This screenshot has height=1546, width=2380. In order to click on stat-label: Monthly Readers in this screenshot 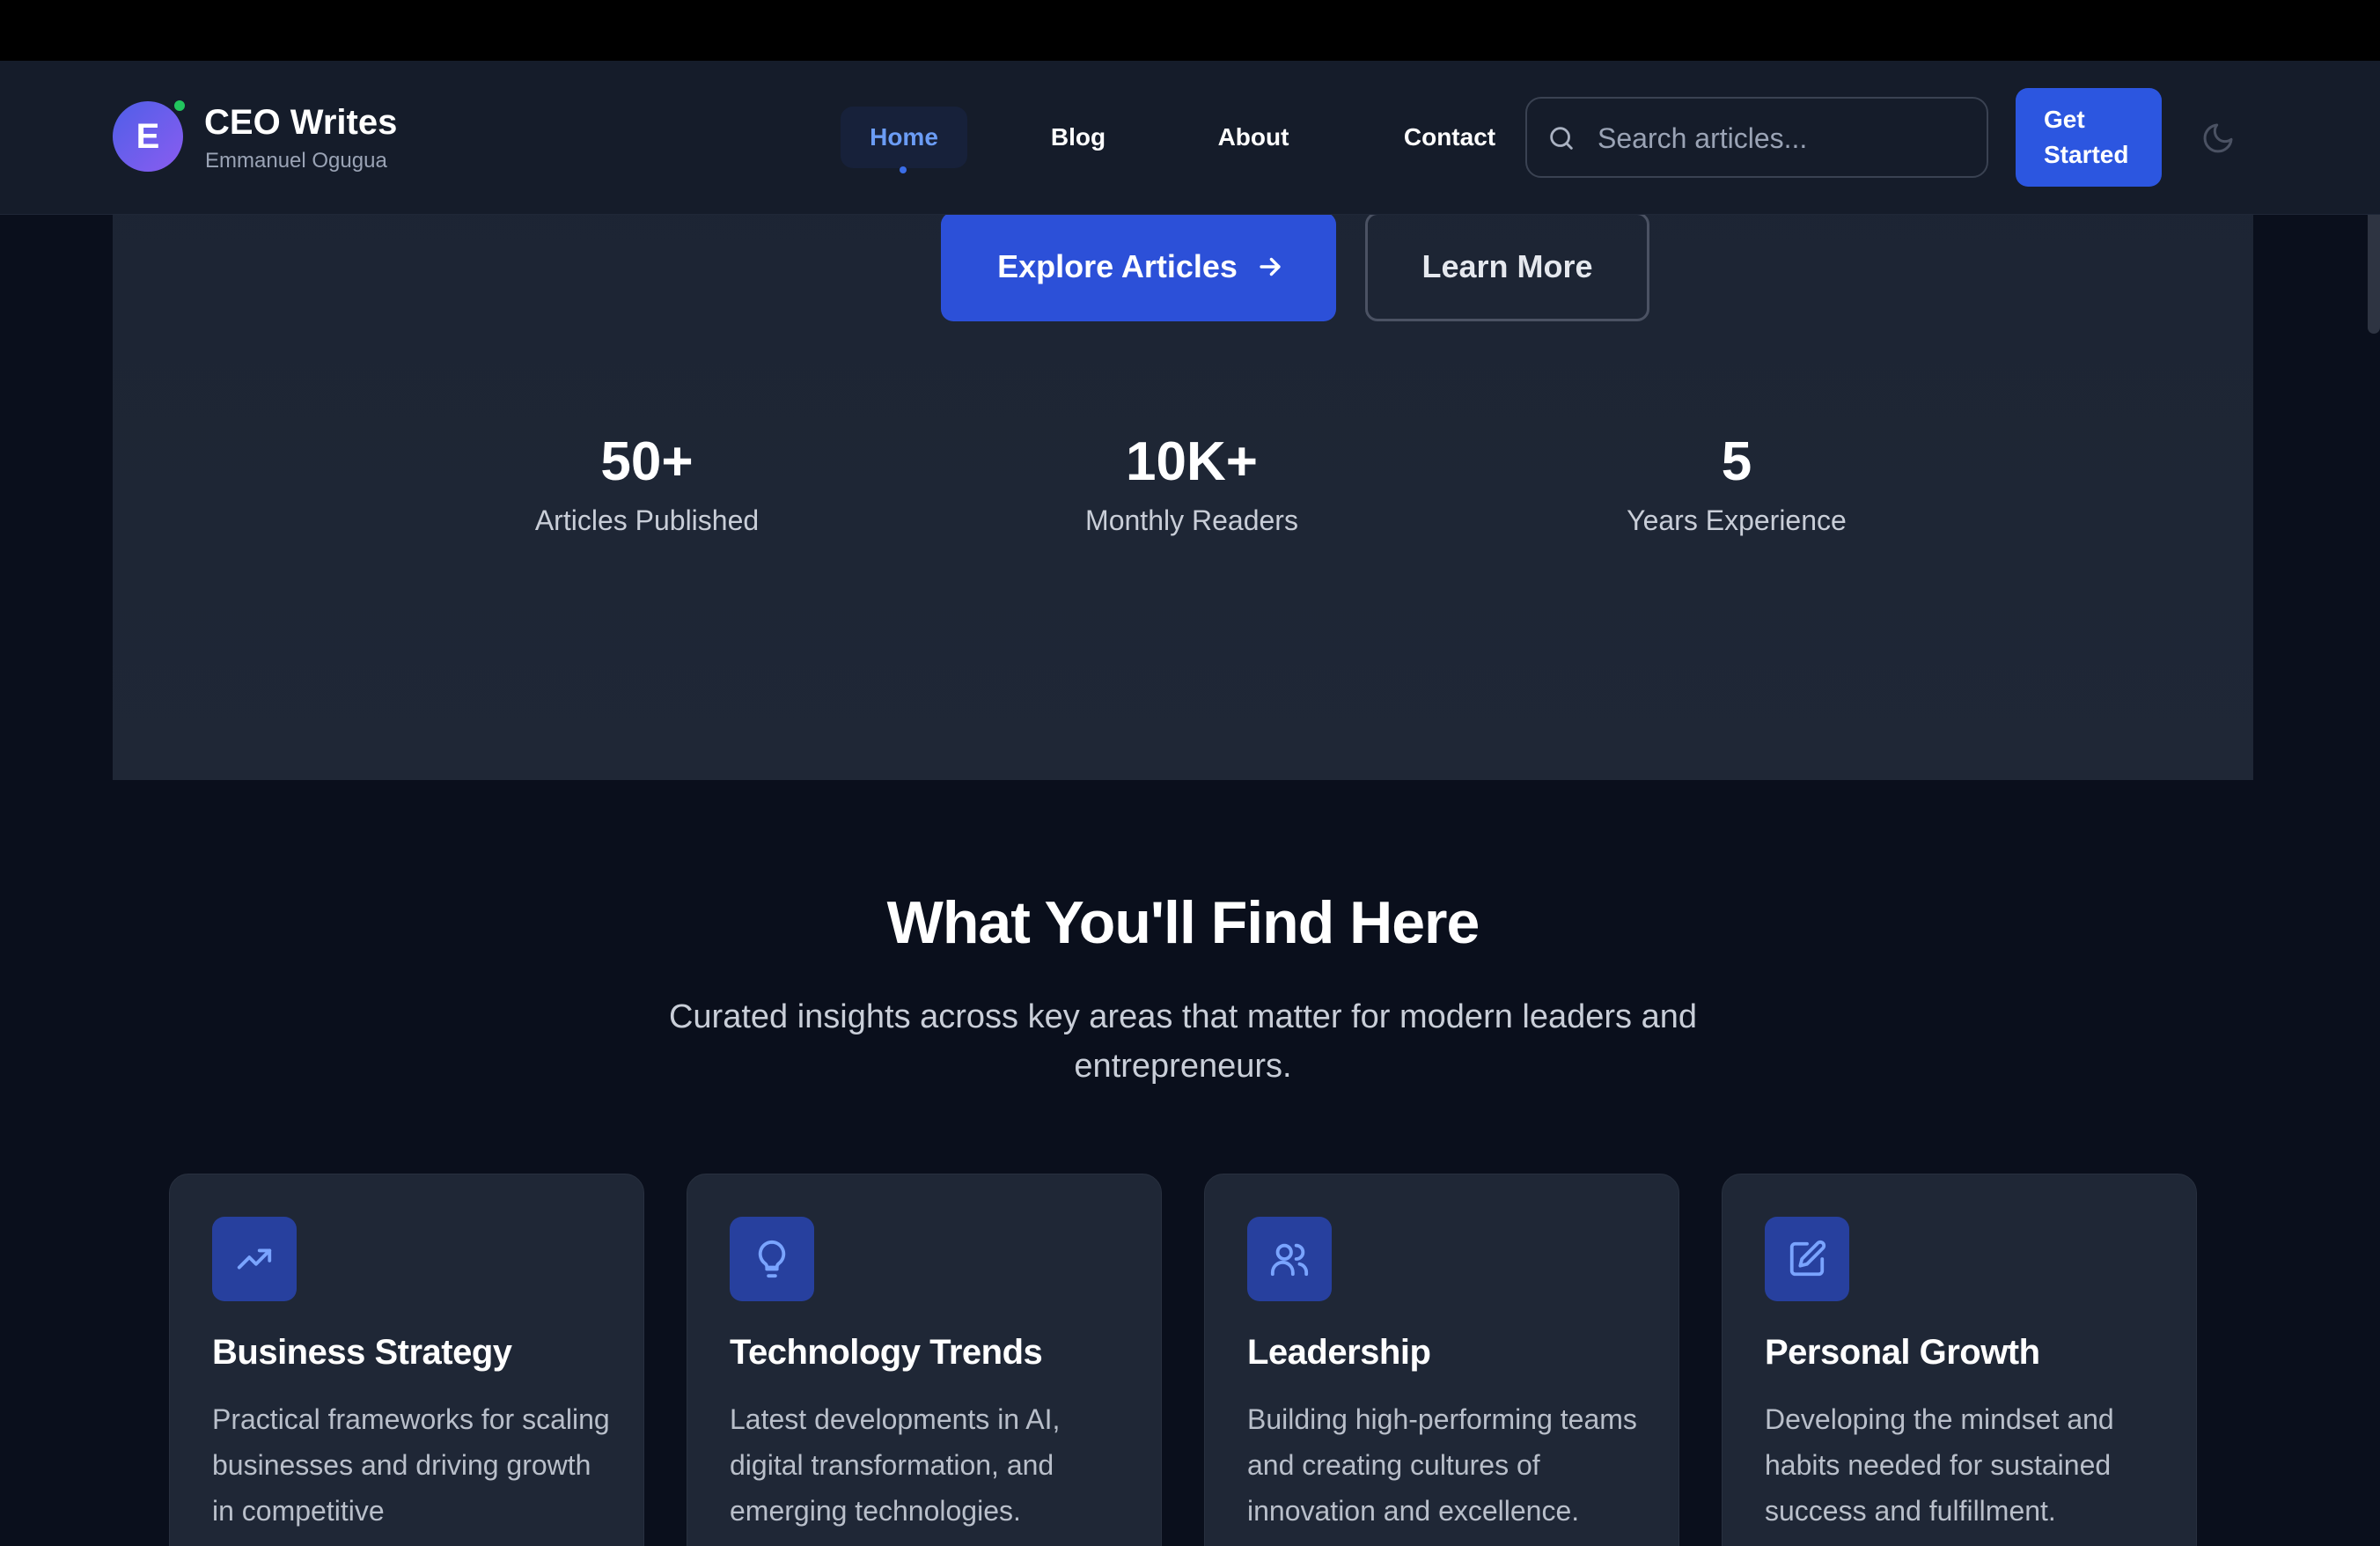, I will do `click(1191, 520)`.